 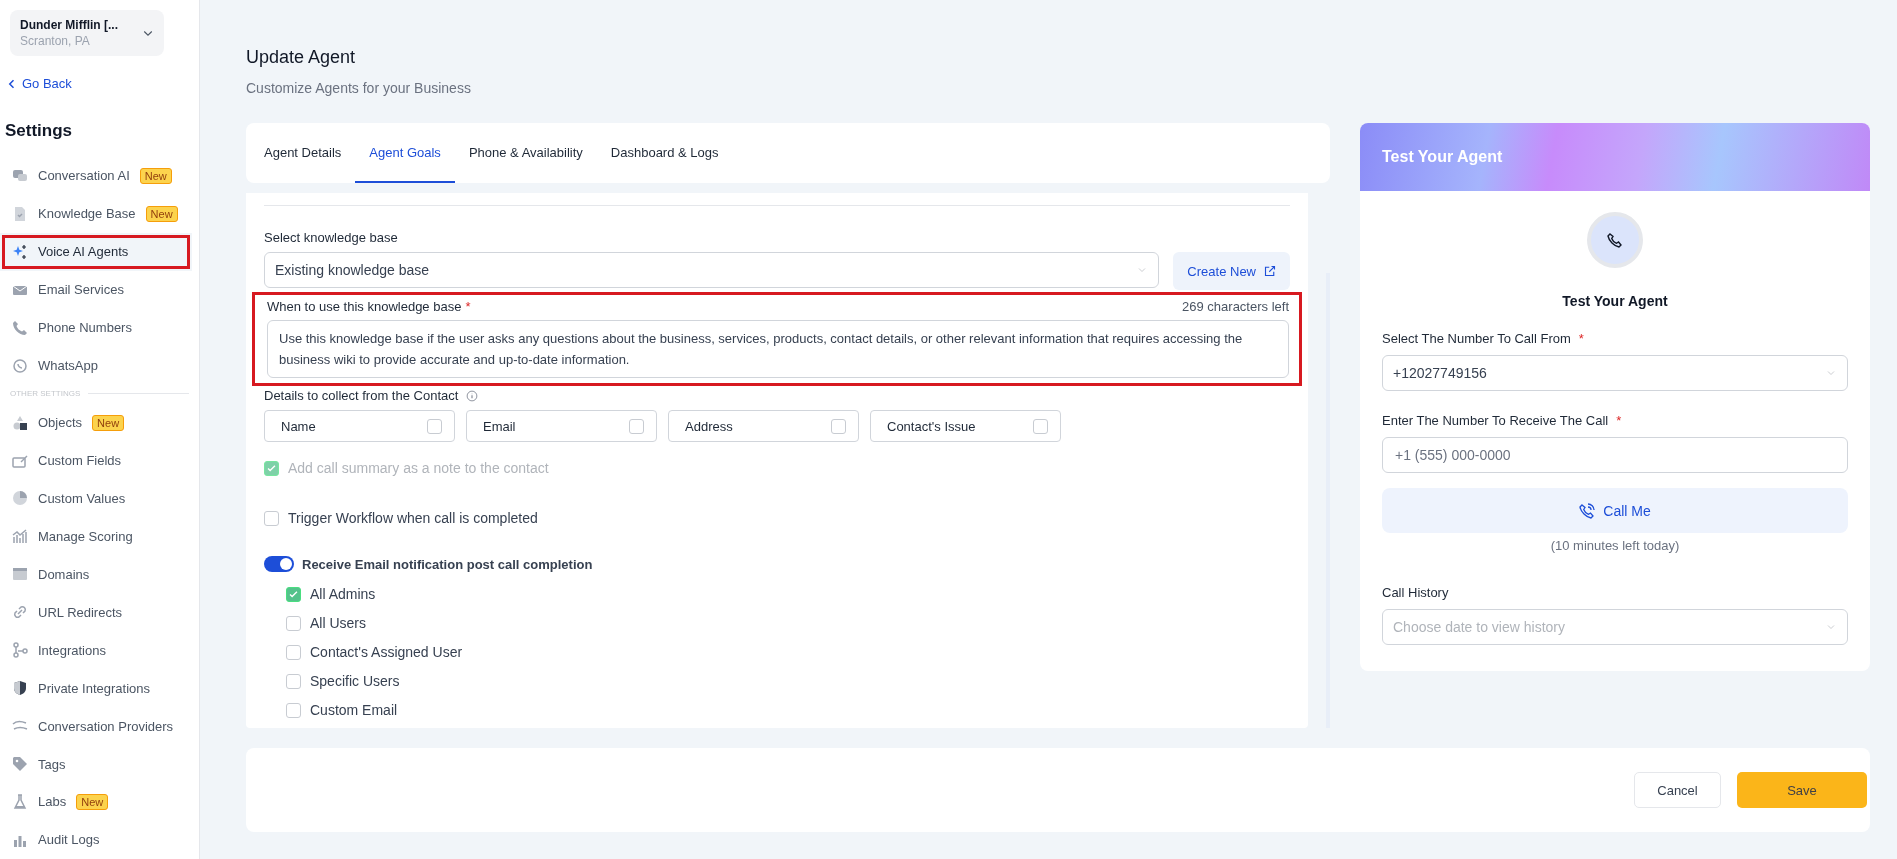 What do you see at coordinates (99, 213) in the screenshot?
I see `sidebar-item: Knowledge Base New` at bounding box center [99, 213].